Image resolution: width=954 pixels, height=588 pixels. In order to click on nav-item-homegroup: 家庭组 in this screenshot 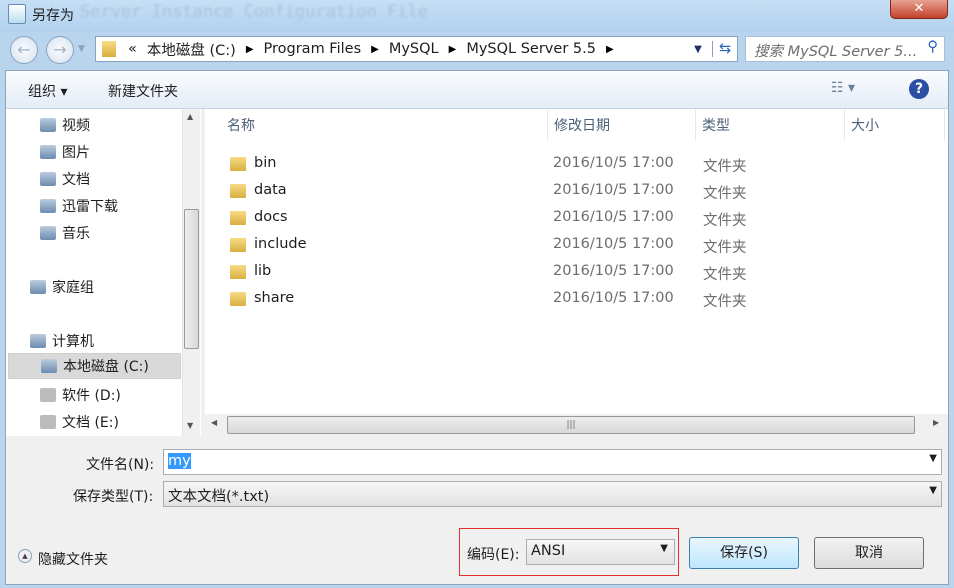, I will do `click(62, 287)`.